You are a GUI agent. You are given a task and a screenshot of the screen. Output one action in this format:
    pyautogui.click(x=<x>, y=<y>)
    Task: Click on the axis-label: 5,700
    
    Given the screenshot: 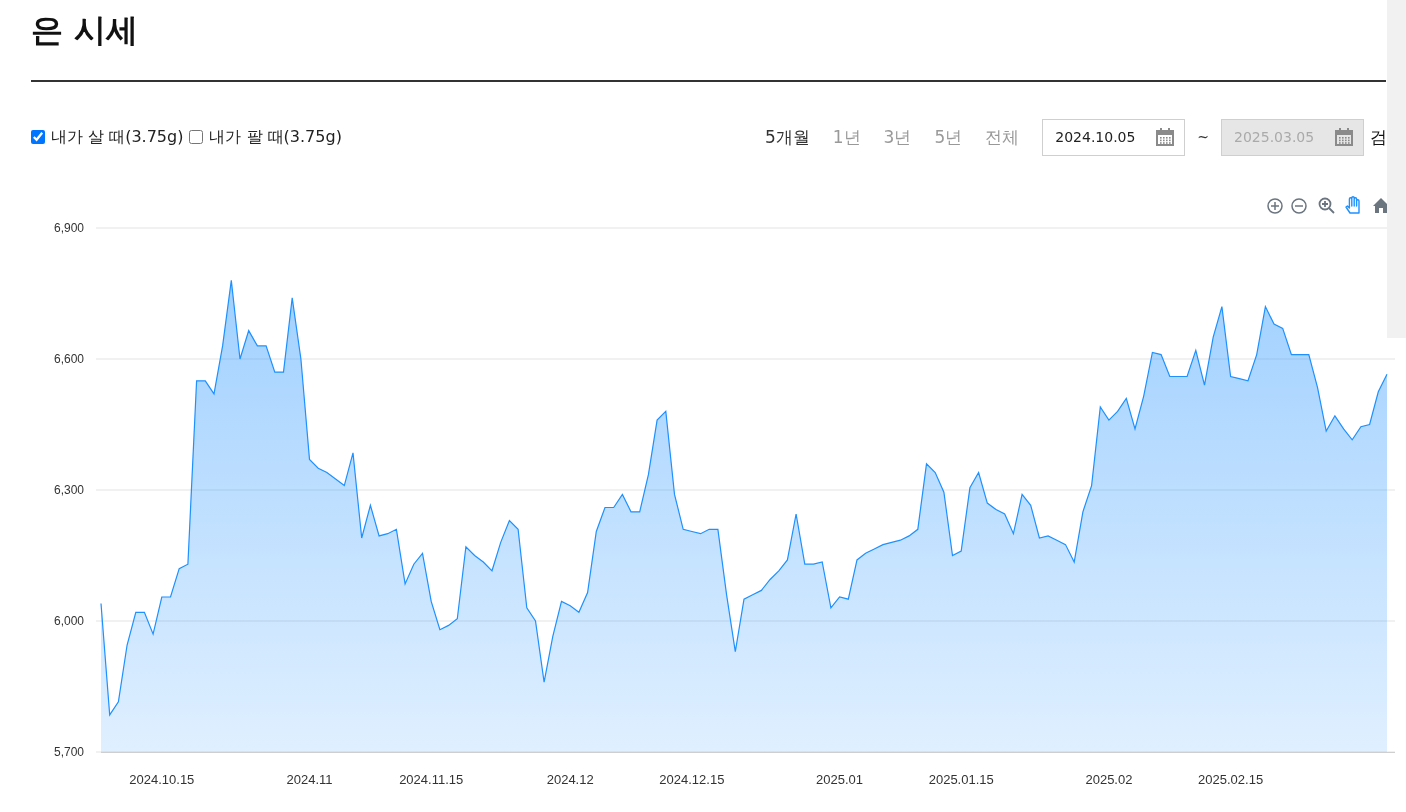 What is the action you would take?
    pyautogui.click(x=68, y=752)
    